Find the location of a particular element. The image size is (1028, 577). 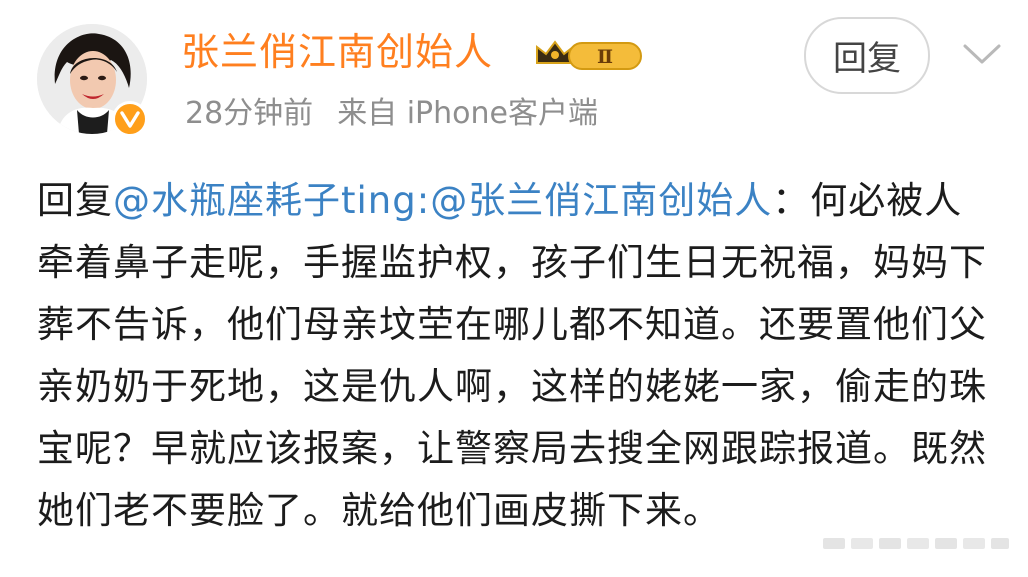

mention-link-1: @水瓶座耗子ting is located at coordinates (265, 200).